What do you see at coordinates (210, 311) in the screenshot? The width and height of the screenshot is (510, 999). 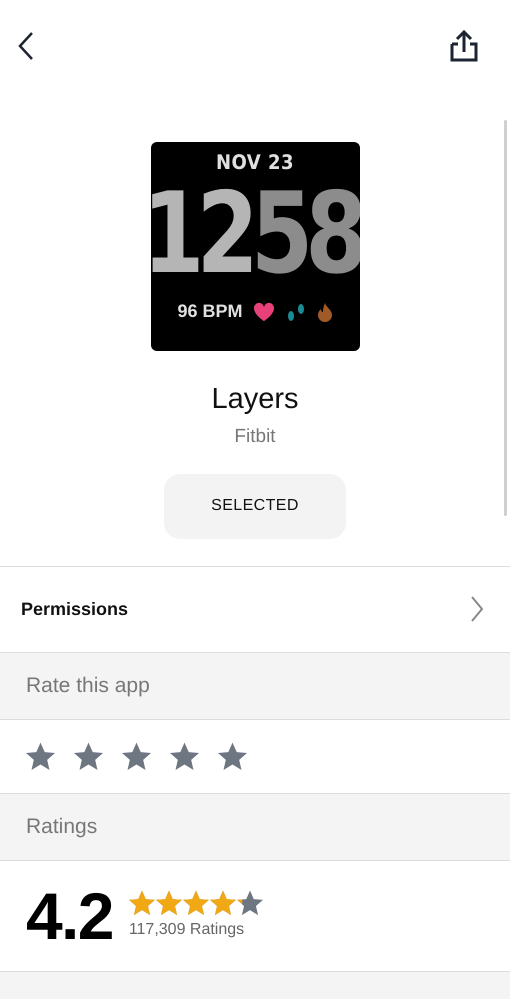 I see `heart-rate-reading: 96 BPM` at bounding box center [210, 311].